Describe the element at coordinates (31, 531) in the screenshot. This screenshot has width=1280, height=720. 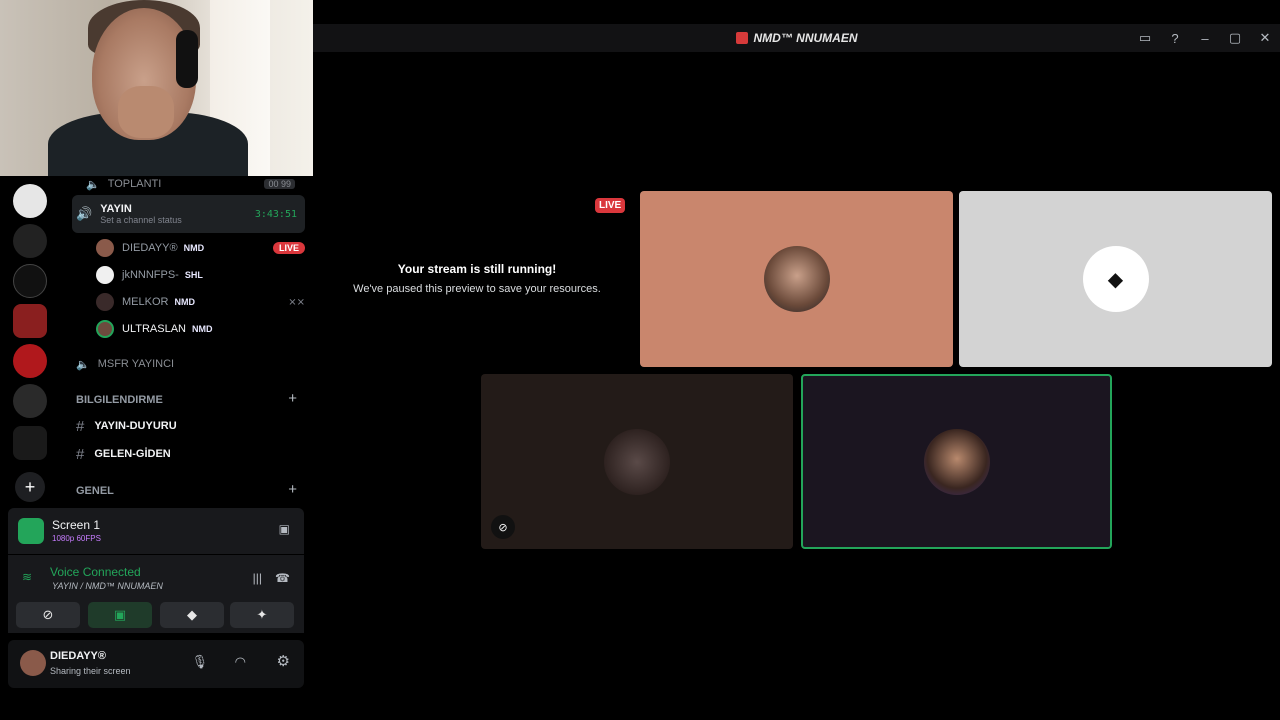
I see `screen-share-icon` at that location.